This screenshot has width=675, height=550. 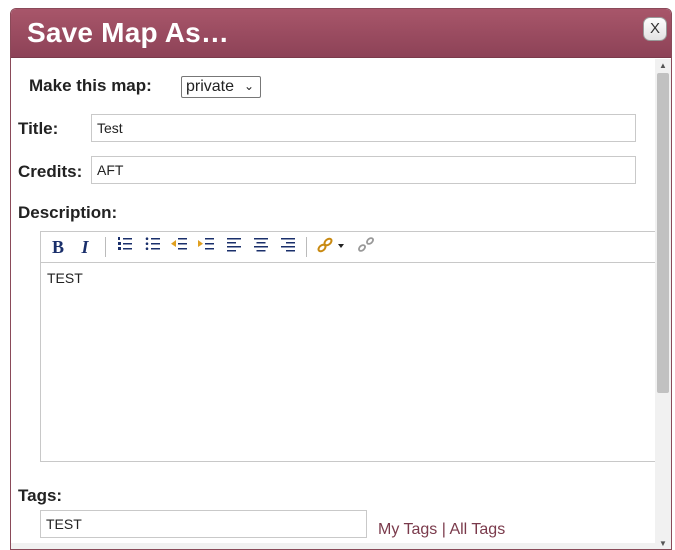 I want to click on all-tags-link: All Tags, so click(x=477, y=529).